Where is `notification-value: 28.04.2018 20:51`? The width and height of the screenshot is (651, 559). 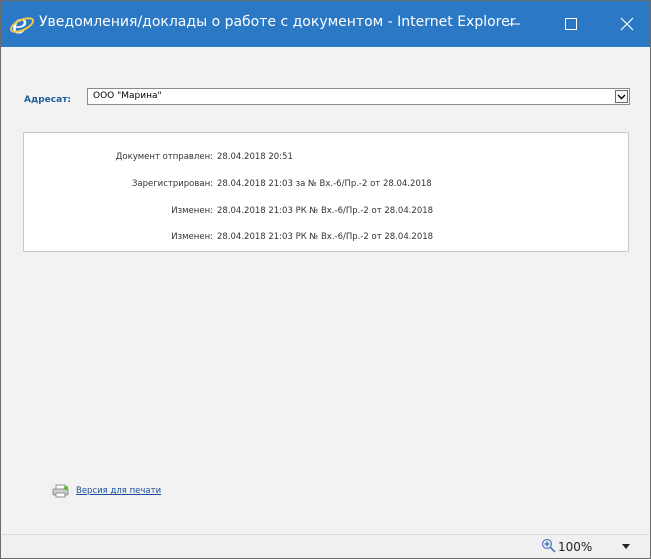 notification-value: 28.04.2018 20:51 is located at coordinates (255, 157).